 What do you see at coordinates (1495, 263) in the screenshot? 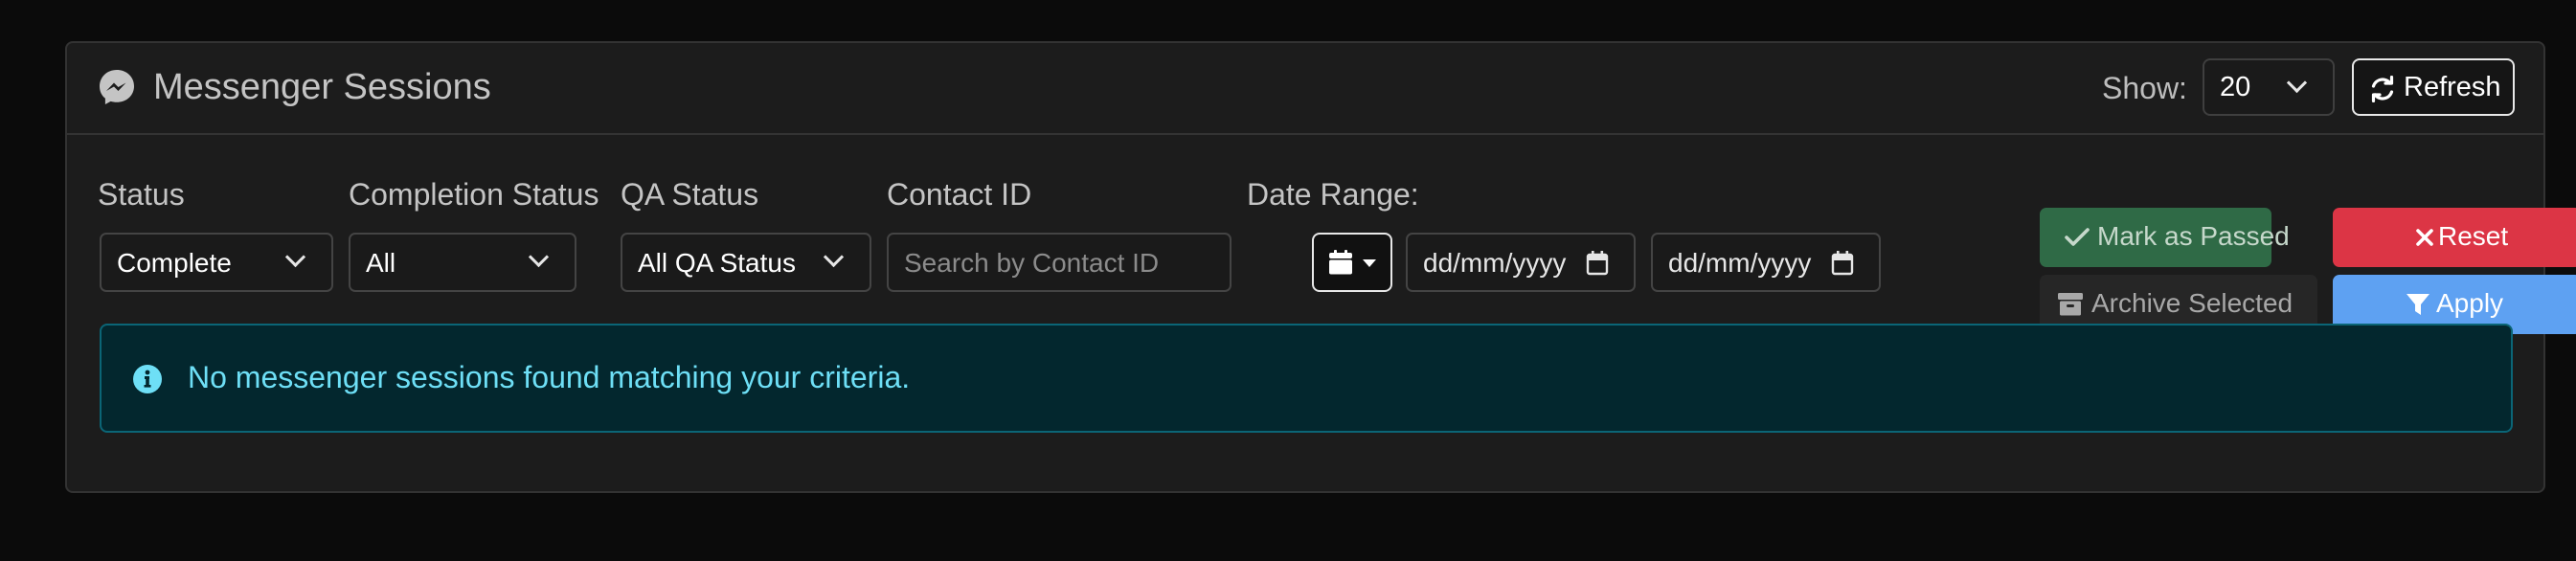
I see `date-from-value: dd/mm/yyyy` at bounding box center [1495, 263].